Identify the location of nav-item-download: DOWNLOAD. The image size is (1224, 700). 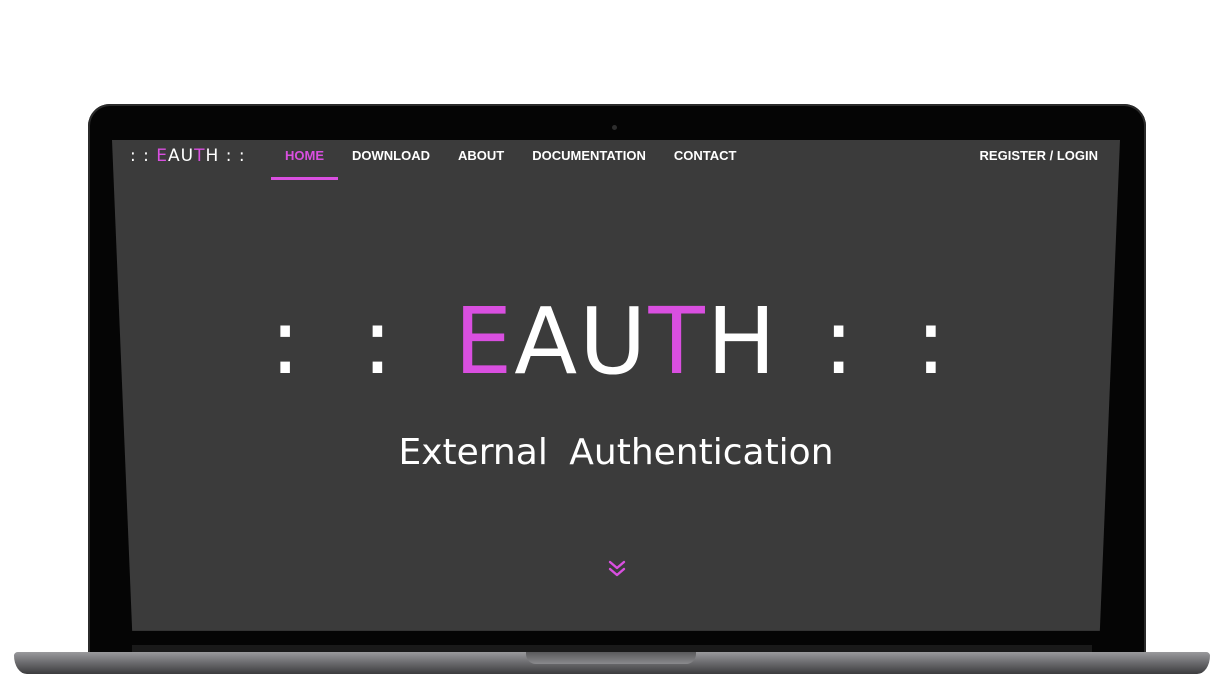
(391, 160).